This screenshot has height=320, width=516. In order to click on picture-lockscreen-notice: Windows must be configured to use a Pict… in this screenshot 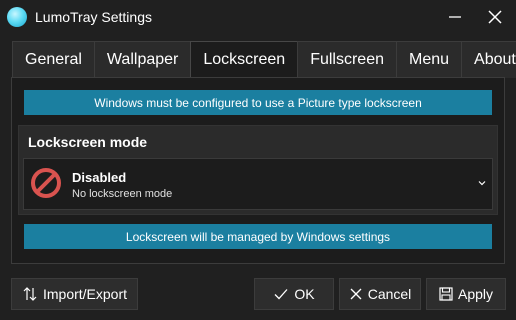, I will do `click(258, 102)`.